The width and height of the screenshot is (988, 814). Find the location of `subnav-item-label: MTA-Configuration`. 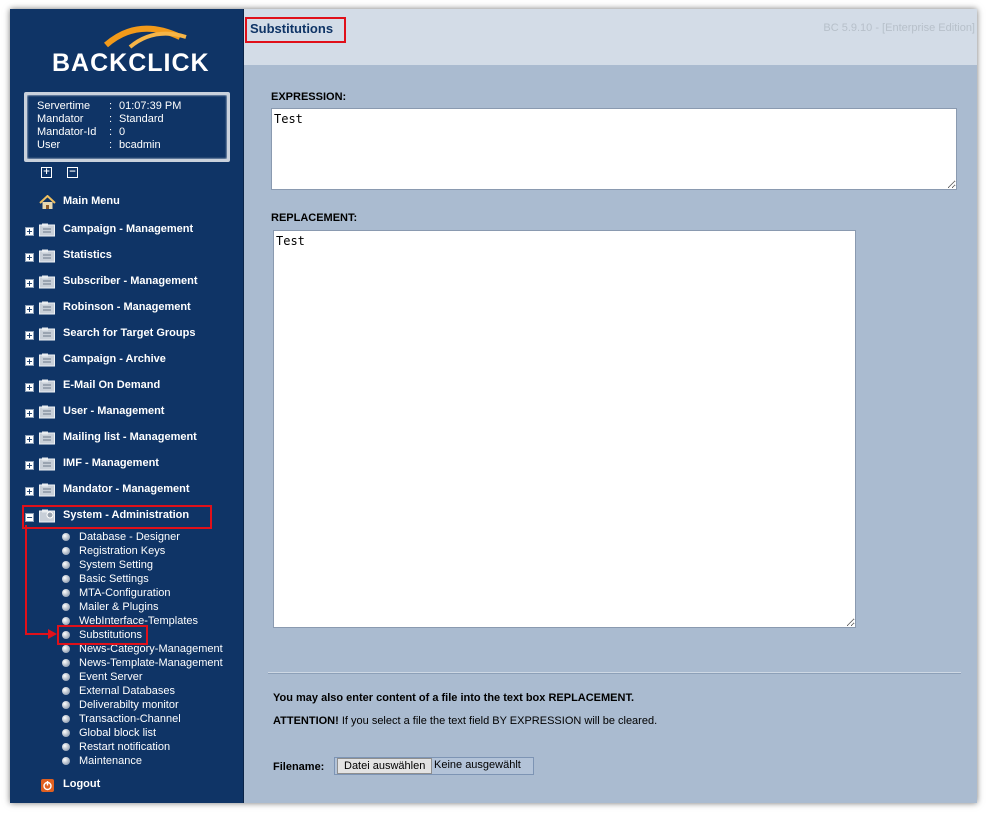

subnav-item-label: MTA-Configuration is located at coordinates (125, 593).